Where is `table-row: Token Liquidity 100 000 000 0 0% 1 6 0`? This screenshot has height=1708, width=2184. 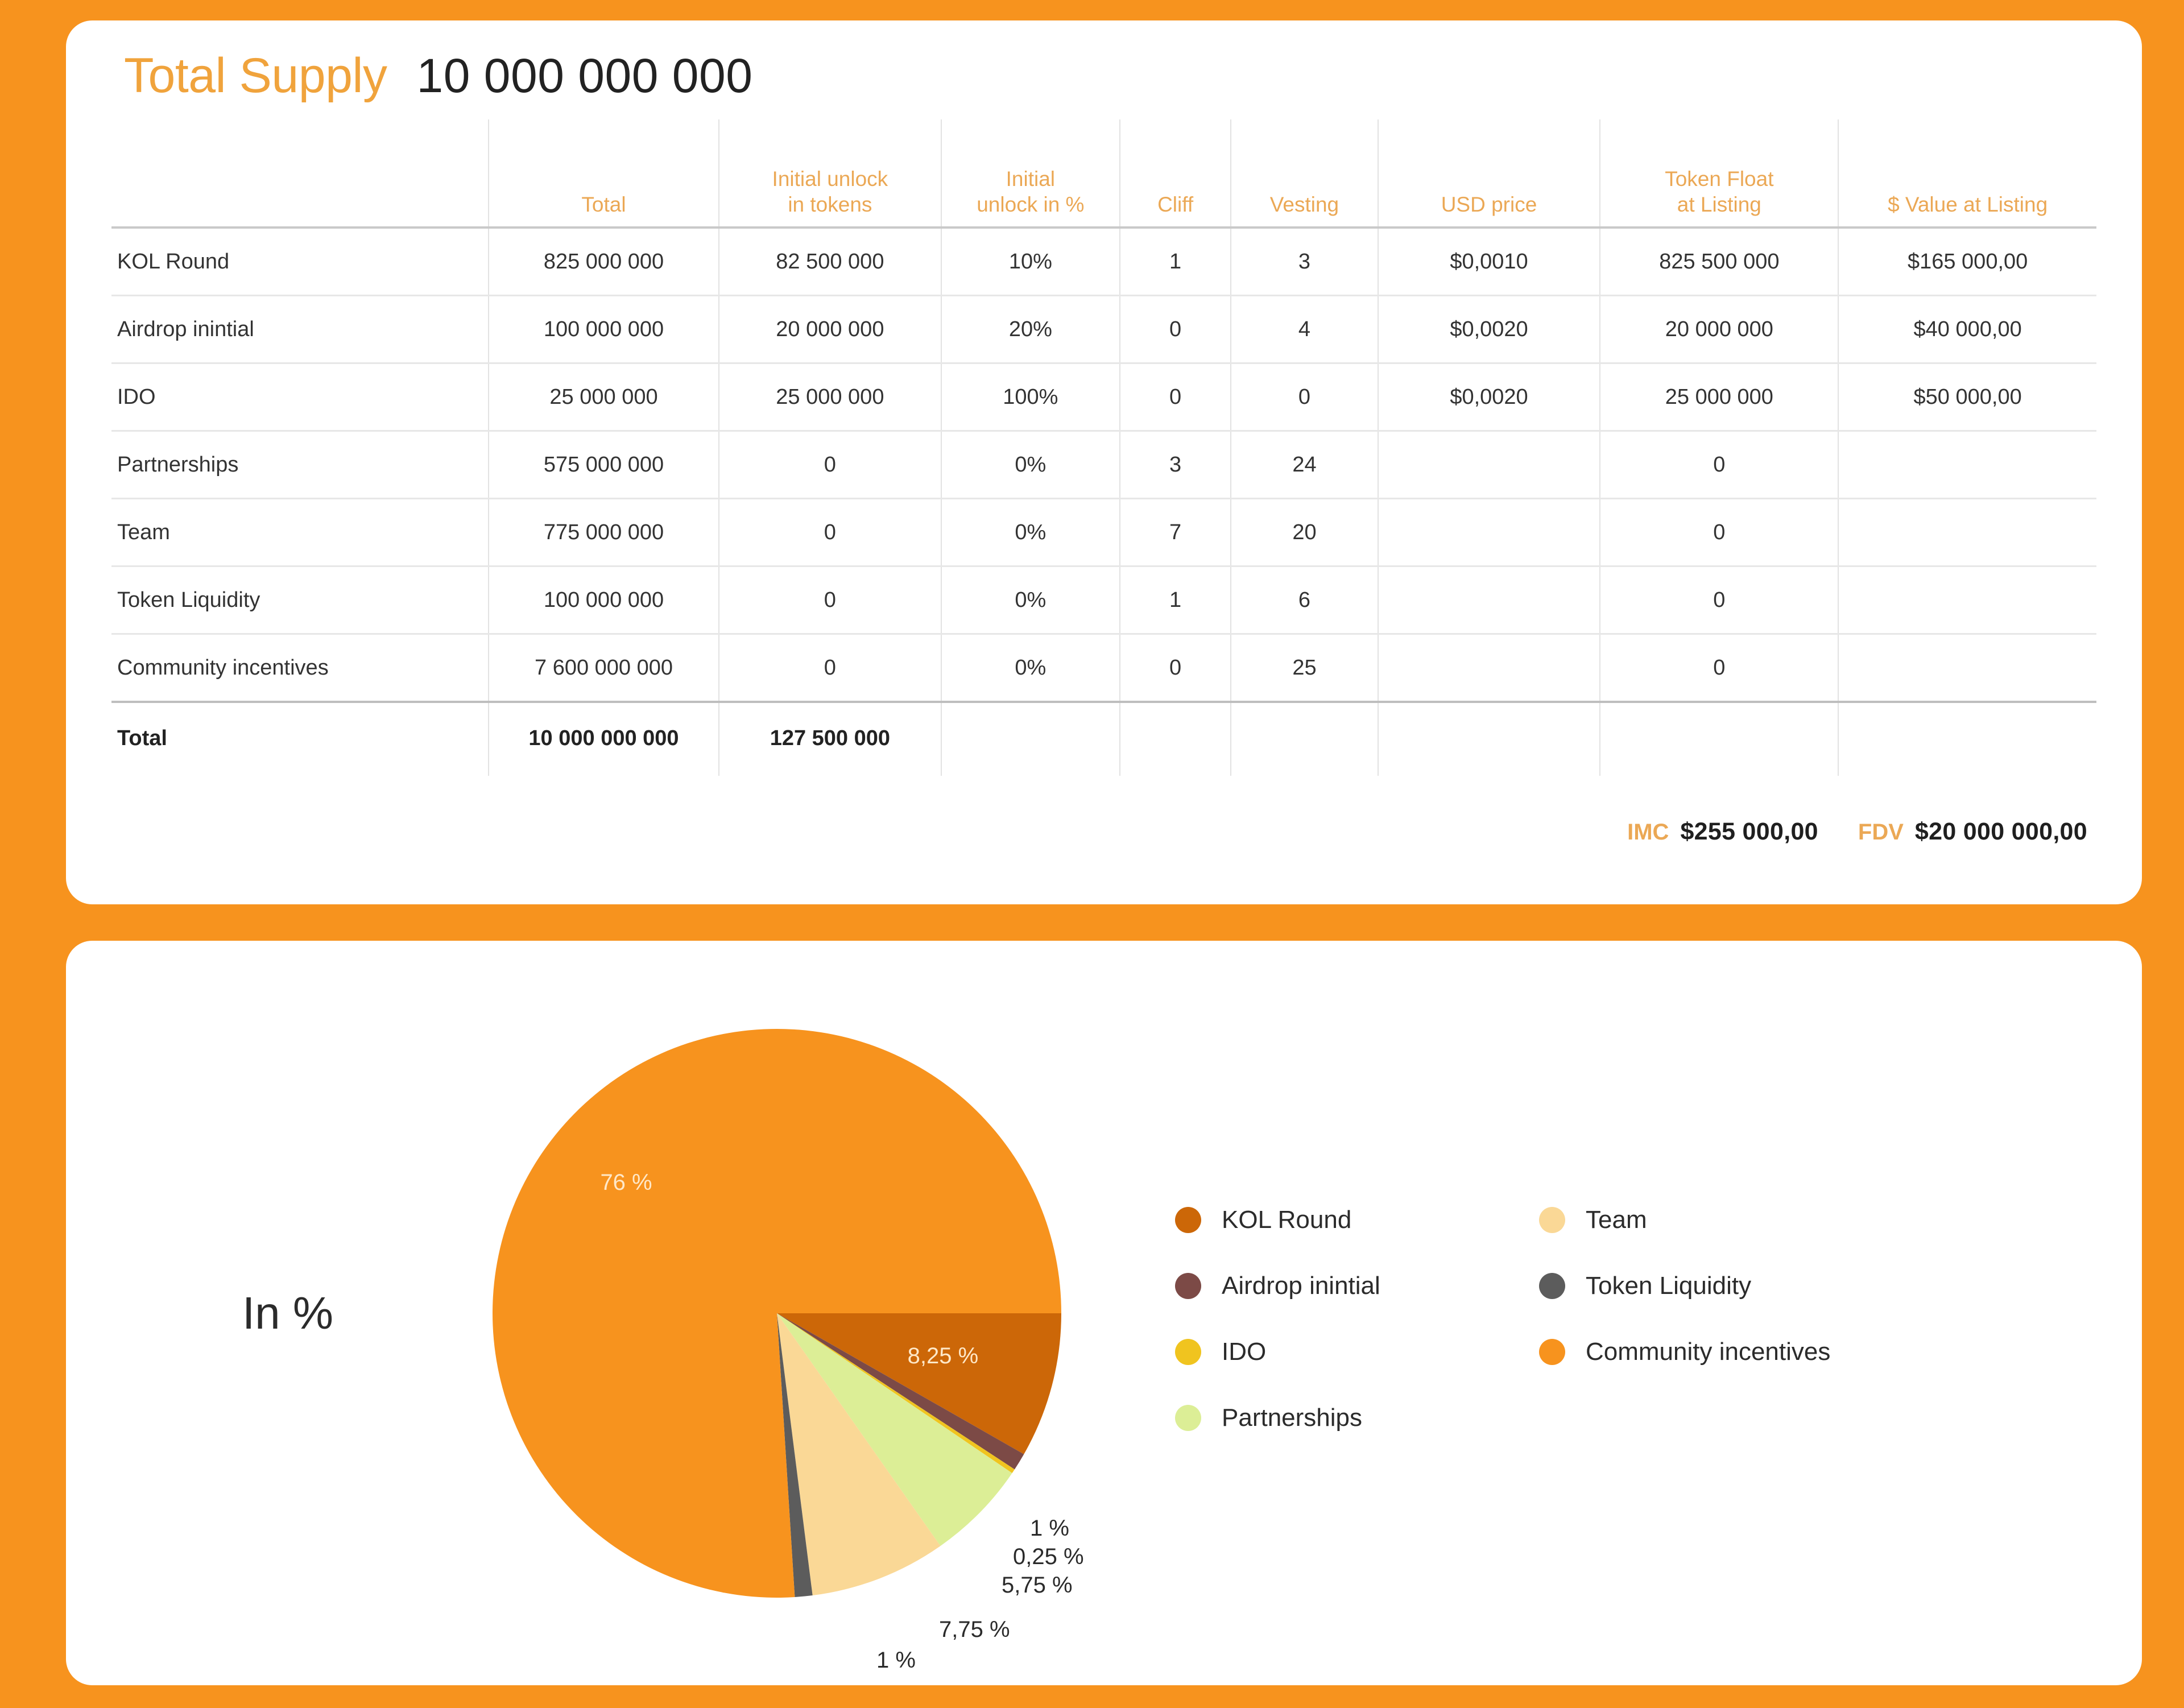
table-row: Token Liquidity 100 000 000 0 0% 1 6 0 is located at coordinates (1103, 600).